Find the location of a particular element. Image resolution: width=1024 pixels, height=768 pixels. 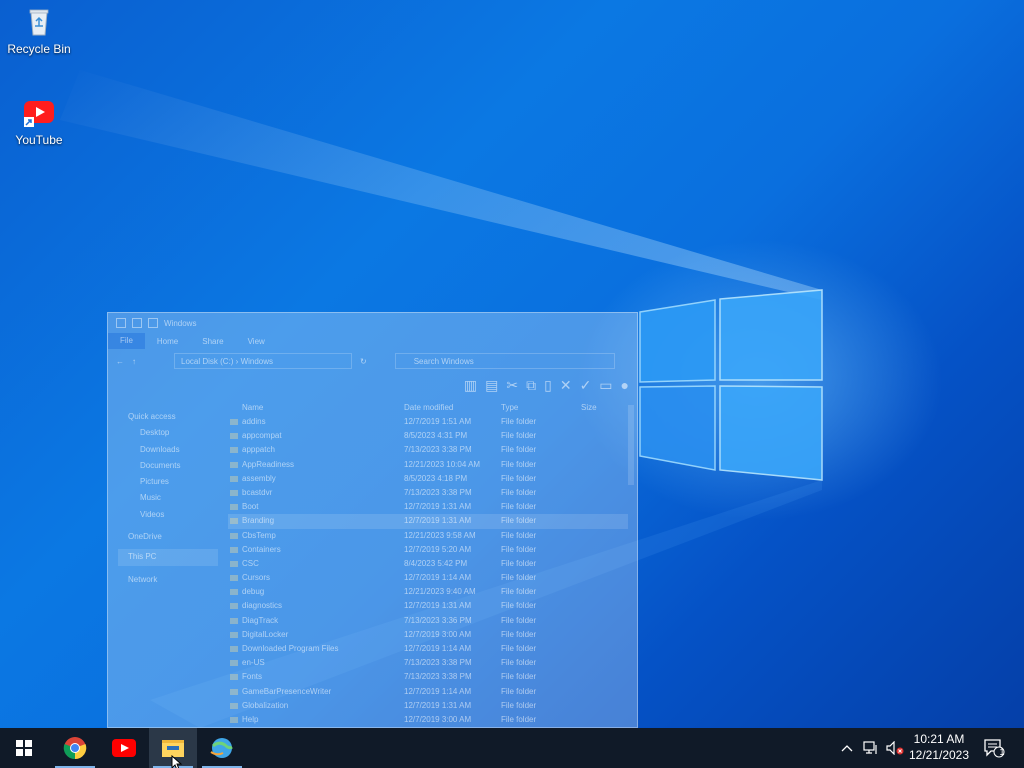

search-input: Search Windows is located at coordinates (504, 361).